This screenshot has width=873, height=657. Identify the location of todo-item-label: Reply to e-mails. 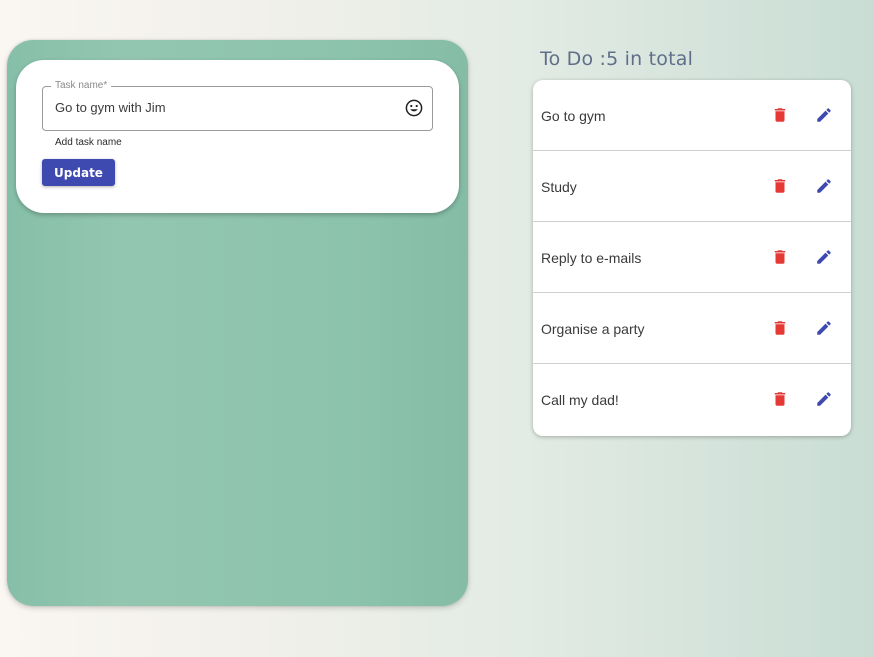
(591, 258).